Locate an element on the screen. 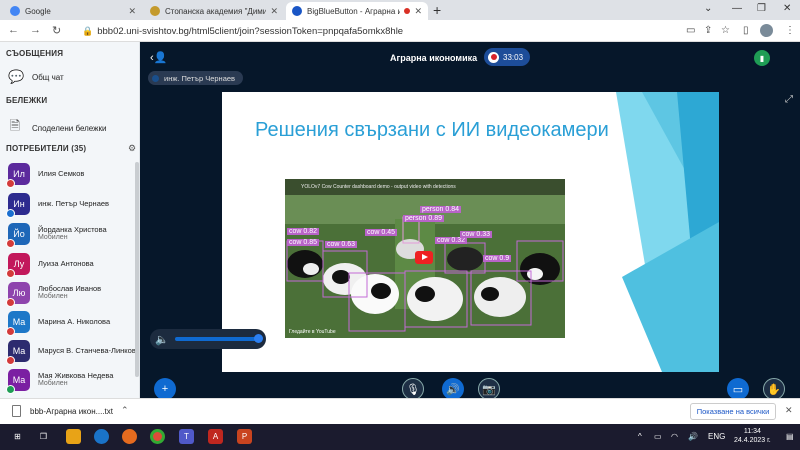 This screenshot has width=800, height=450. connection-status-icon: ▮ is located at coordinates (762, 58).